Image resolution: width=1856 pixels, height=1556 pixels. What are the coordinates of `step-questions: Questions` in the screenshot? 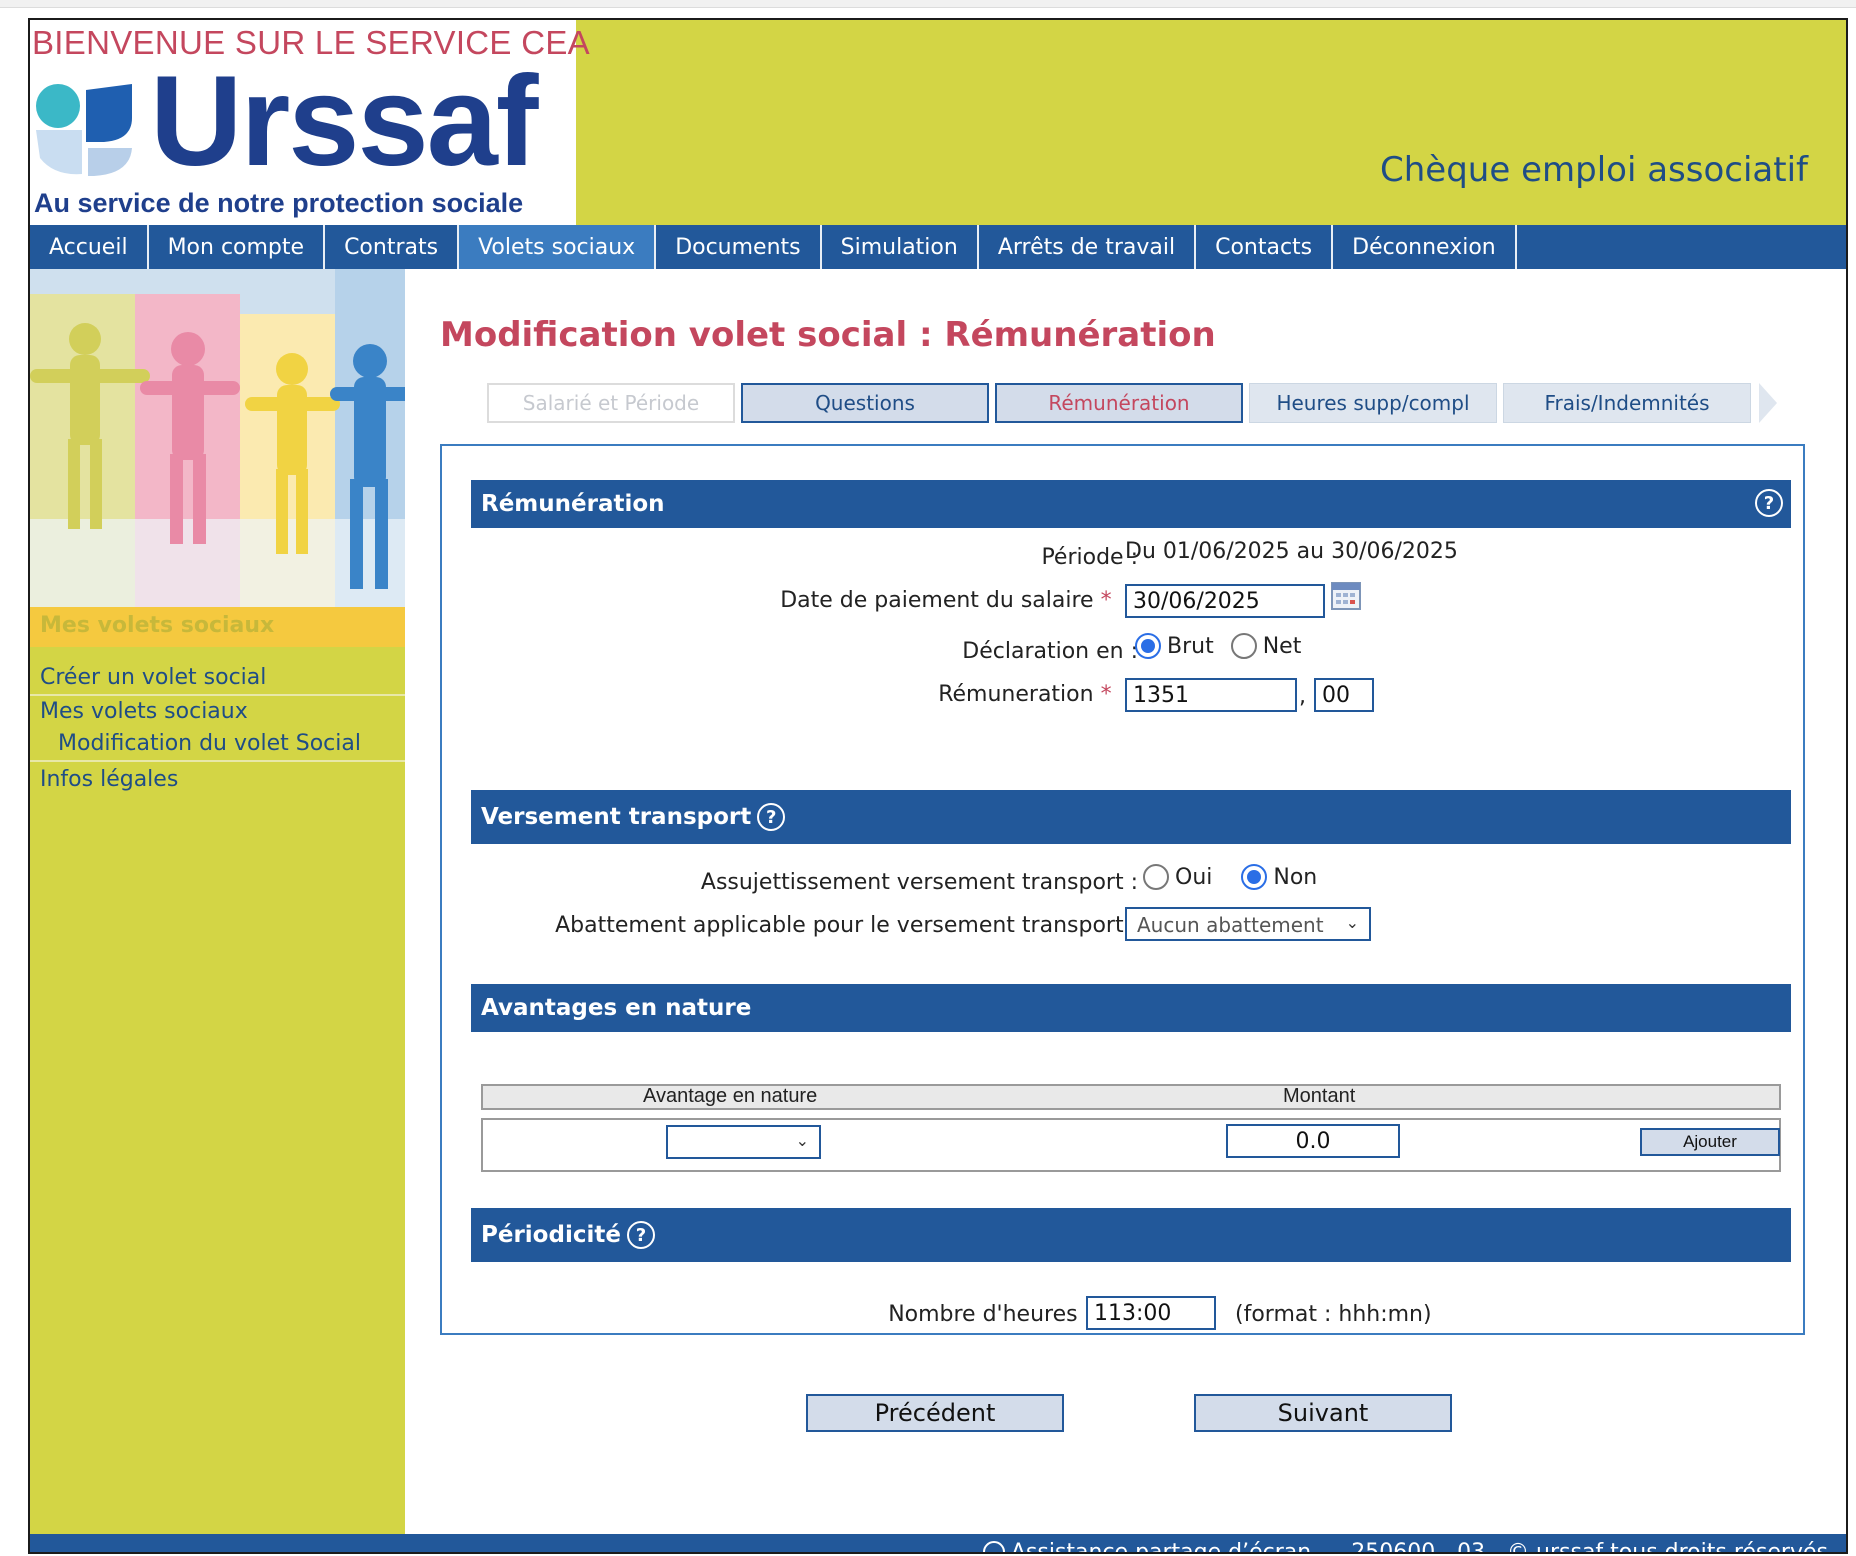 It's located at (865, 403).